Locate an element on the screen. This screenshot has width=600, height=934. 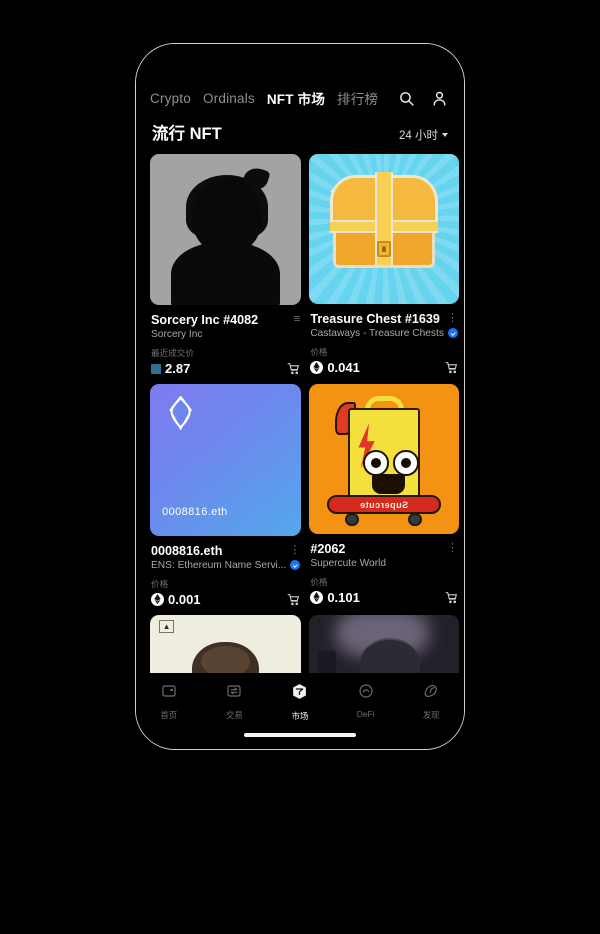
collection-badge-icon: ▲ is located at coordinates (167, 627).